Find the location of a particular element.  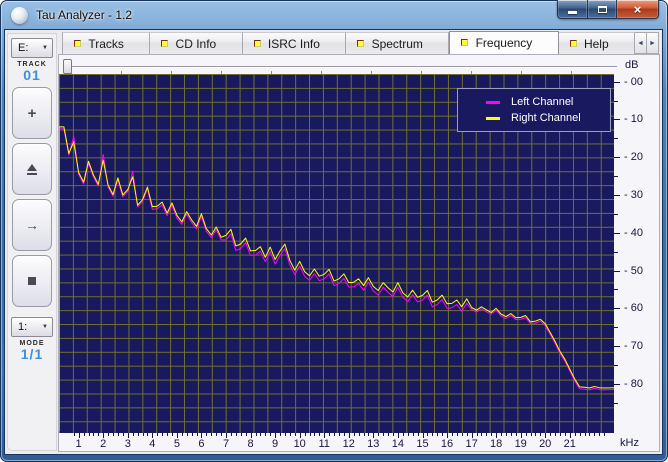

arrow-left-icon: ◄ is located at coordinates (640, 43).